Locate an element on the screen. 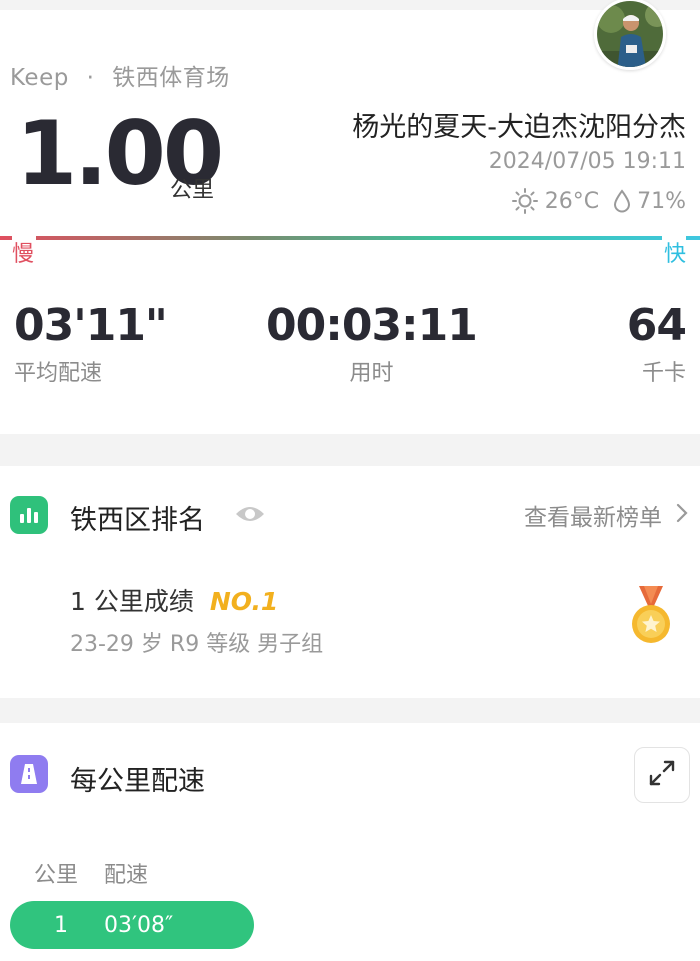 The image size is (700, 961). pace-row: 1 03′08″ is located at coordinates (132, 925).